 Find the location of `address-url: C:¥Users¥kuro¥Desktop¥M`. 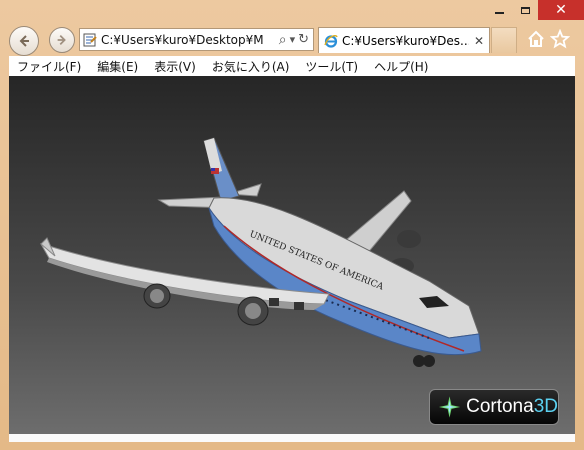

address-url: C:¥Users¥kuro¥Desktop¥M is located at coordinates (188, 40).